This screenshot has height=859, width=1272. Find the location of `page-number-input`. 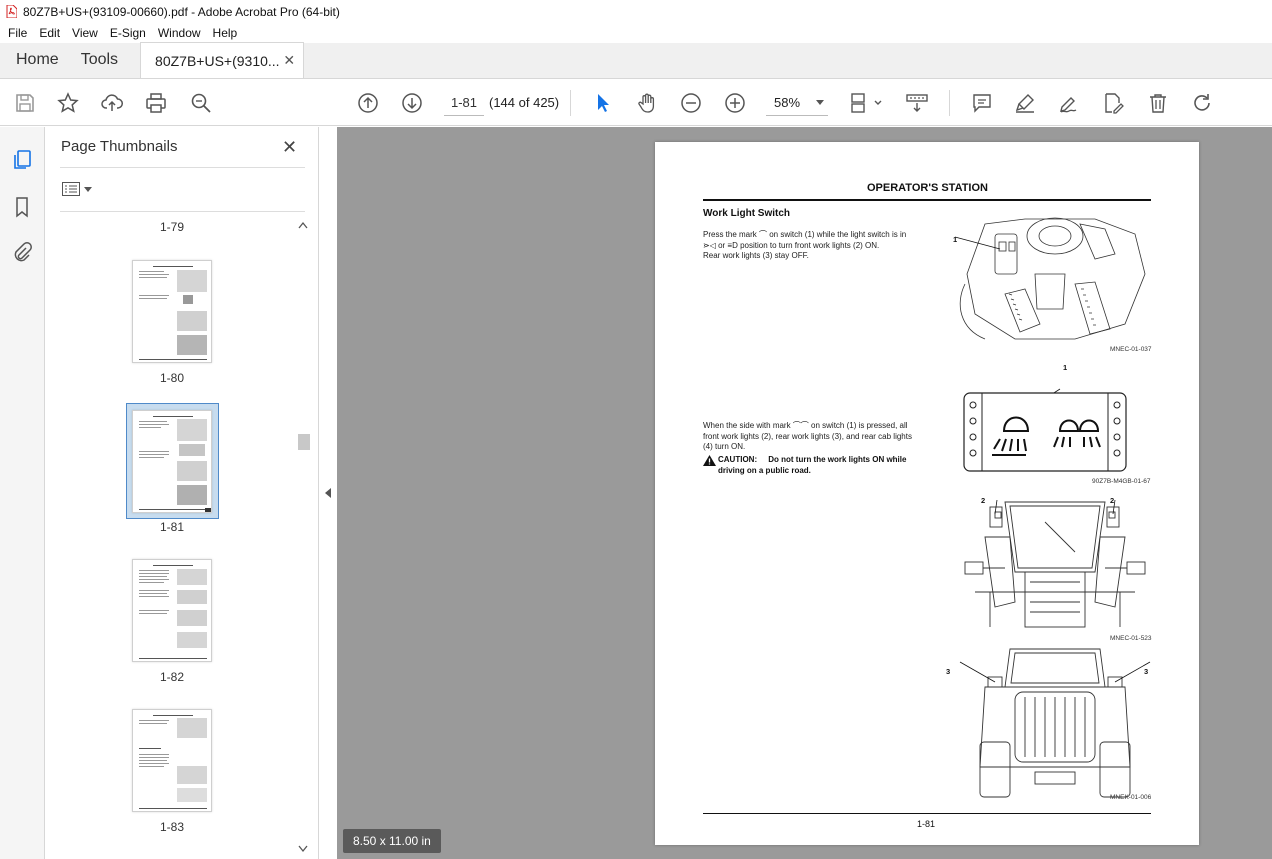

page-number-input is located at coordinates (464, 103).